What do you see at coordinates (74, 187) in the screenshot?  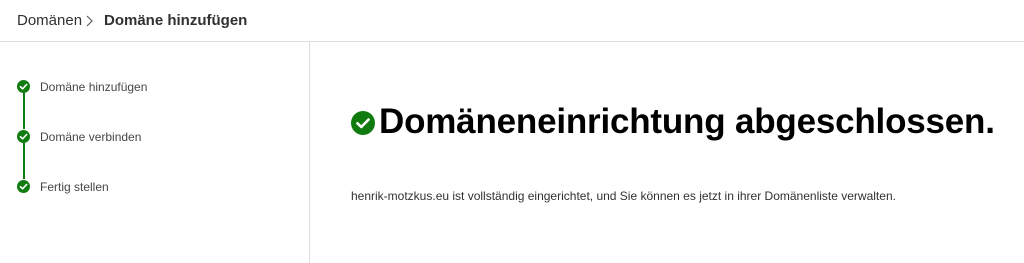 I see `step-label-finish: Fertig stellen` at bounding box center [74, 187].